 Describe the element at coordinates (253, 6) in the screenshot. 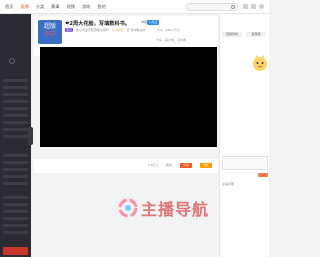

I see `download-icon` at that location.